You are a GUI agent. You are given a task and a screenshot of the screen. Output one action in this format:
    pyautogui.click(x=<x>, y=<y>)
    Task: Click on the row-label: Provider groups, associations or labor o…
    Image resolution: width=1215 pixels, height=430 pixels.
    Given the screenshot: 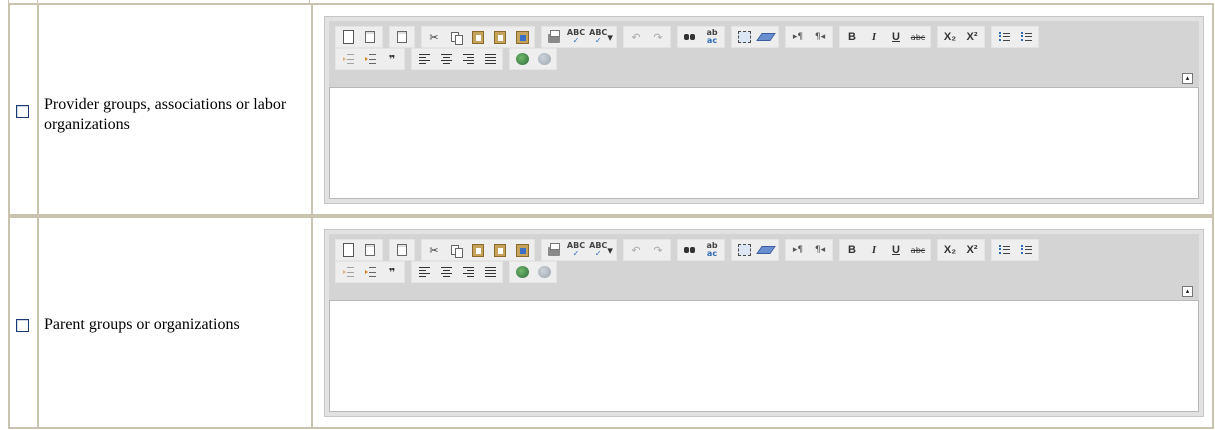 What is the action you would take?
    pyautogui.click(x=165, y=114)
    